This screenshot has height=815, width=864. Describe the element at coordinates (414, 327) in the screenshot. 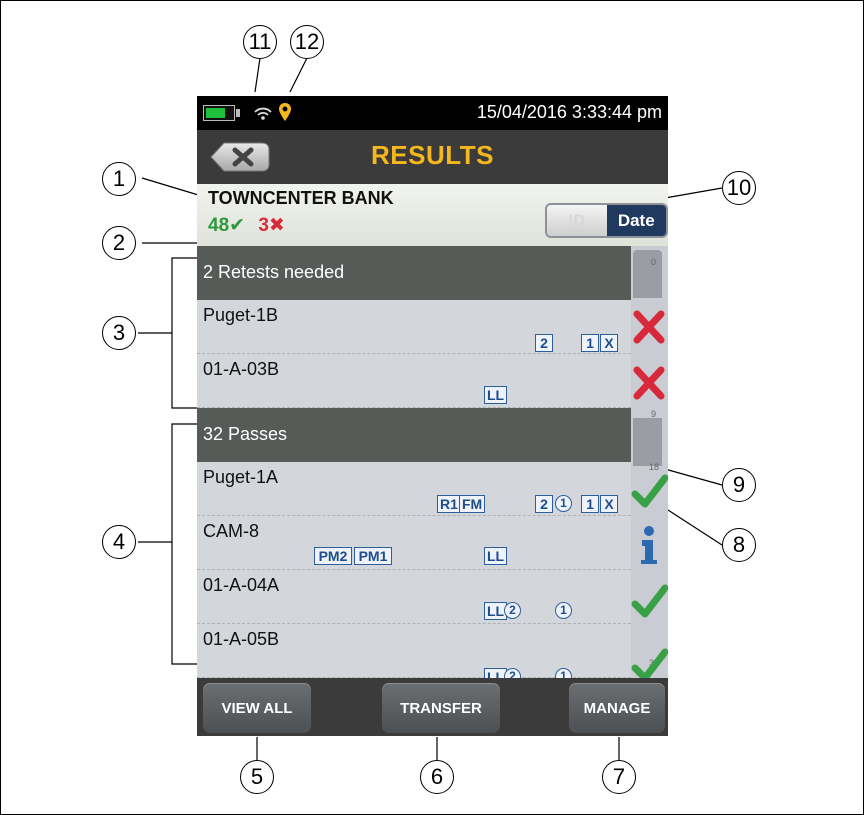

I see `list-item: Puget-1B 2 1 X` at that location.